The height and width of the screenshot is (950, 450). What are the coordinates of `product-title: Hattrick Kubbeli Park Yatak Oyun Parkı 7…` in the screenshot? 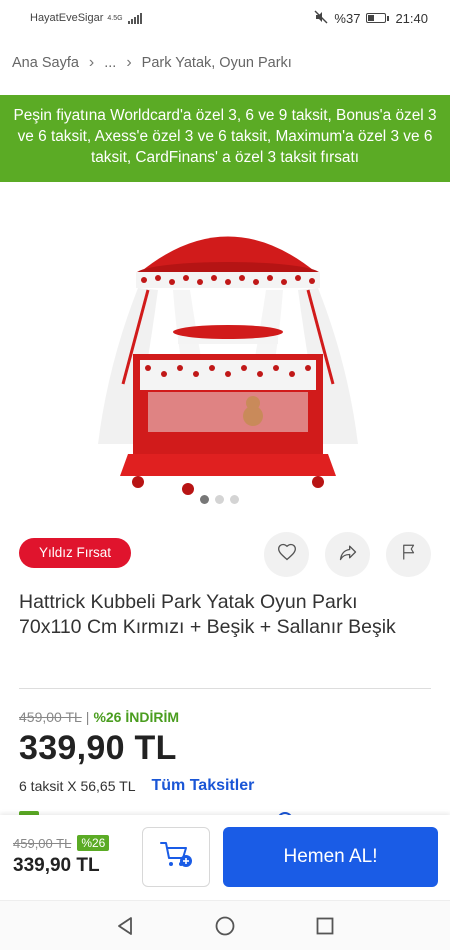 It's located at (207, 614).